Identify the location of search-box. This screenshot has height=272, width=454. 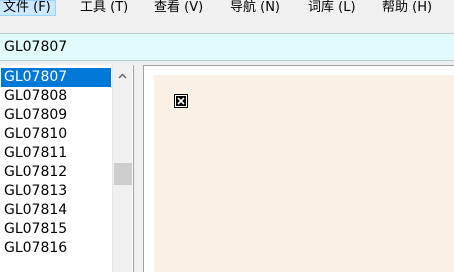
(227, 47).